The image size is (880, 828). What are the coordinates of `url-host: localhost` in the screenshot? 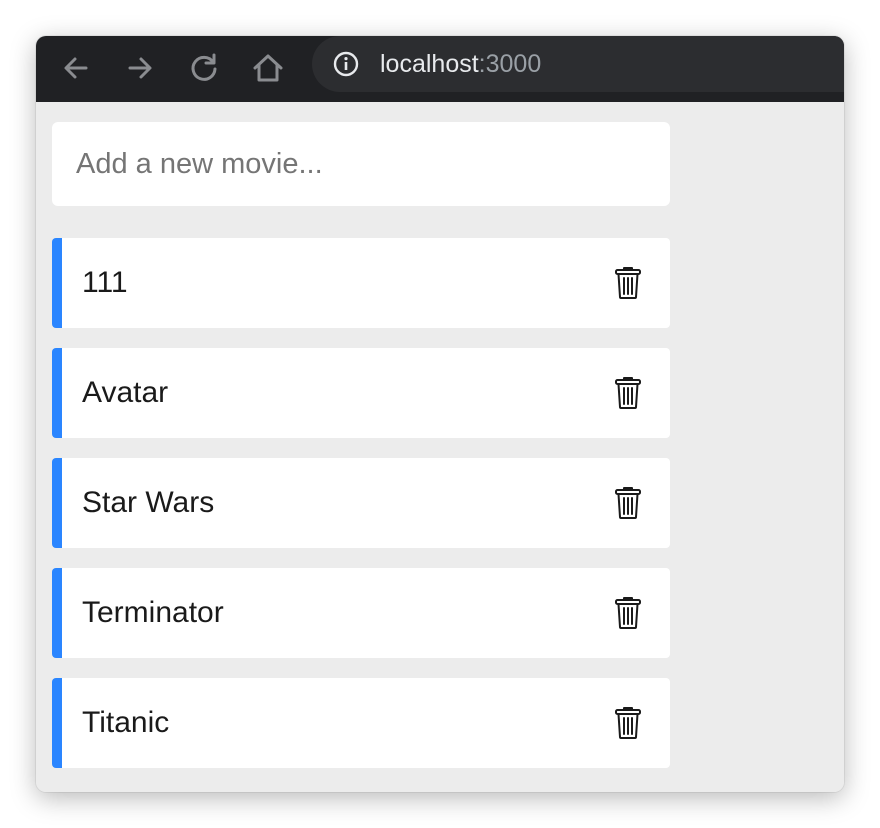 It's located at (429, 64).